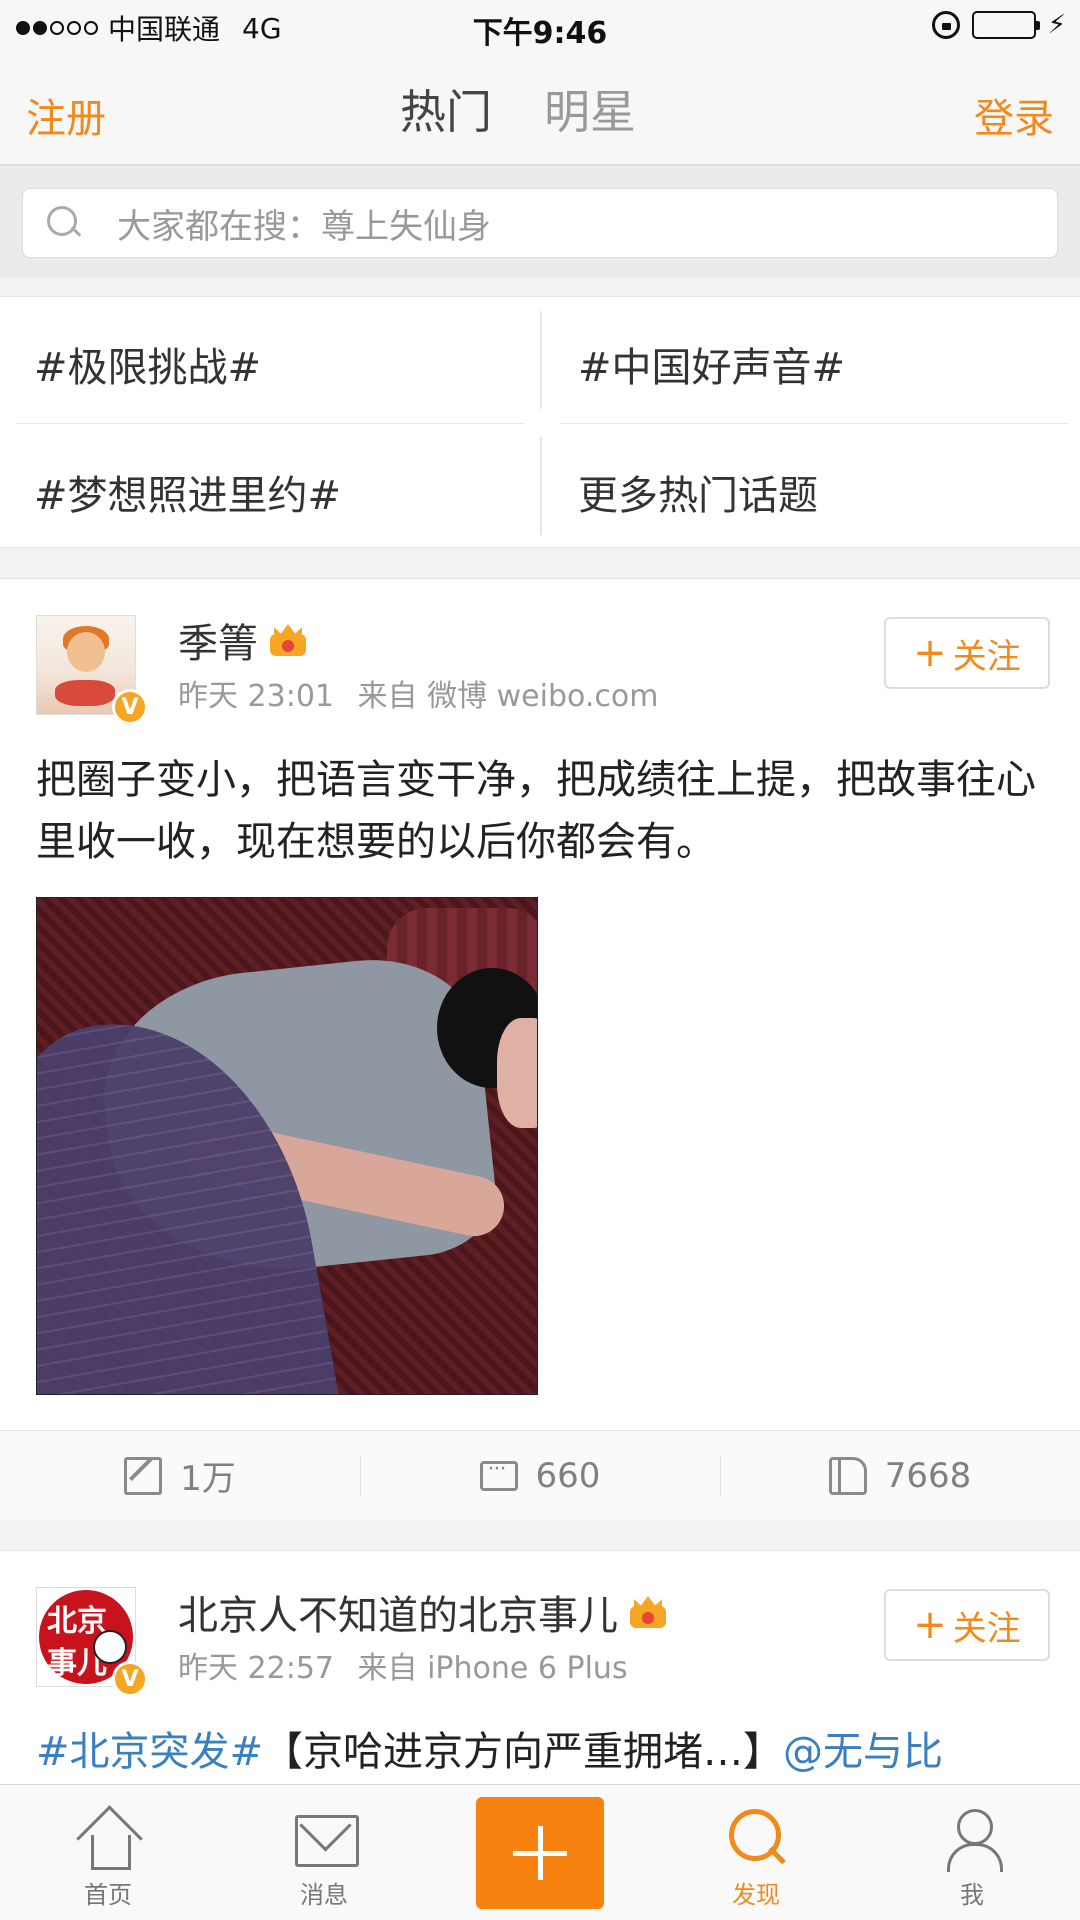 This screenshot has width=1080, height=1920. What do you see at coordinates (1056, 25) in the screenshot?
I see `charging-icon: ⚡` at bounding box center [1056, 25].